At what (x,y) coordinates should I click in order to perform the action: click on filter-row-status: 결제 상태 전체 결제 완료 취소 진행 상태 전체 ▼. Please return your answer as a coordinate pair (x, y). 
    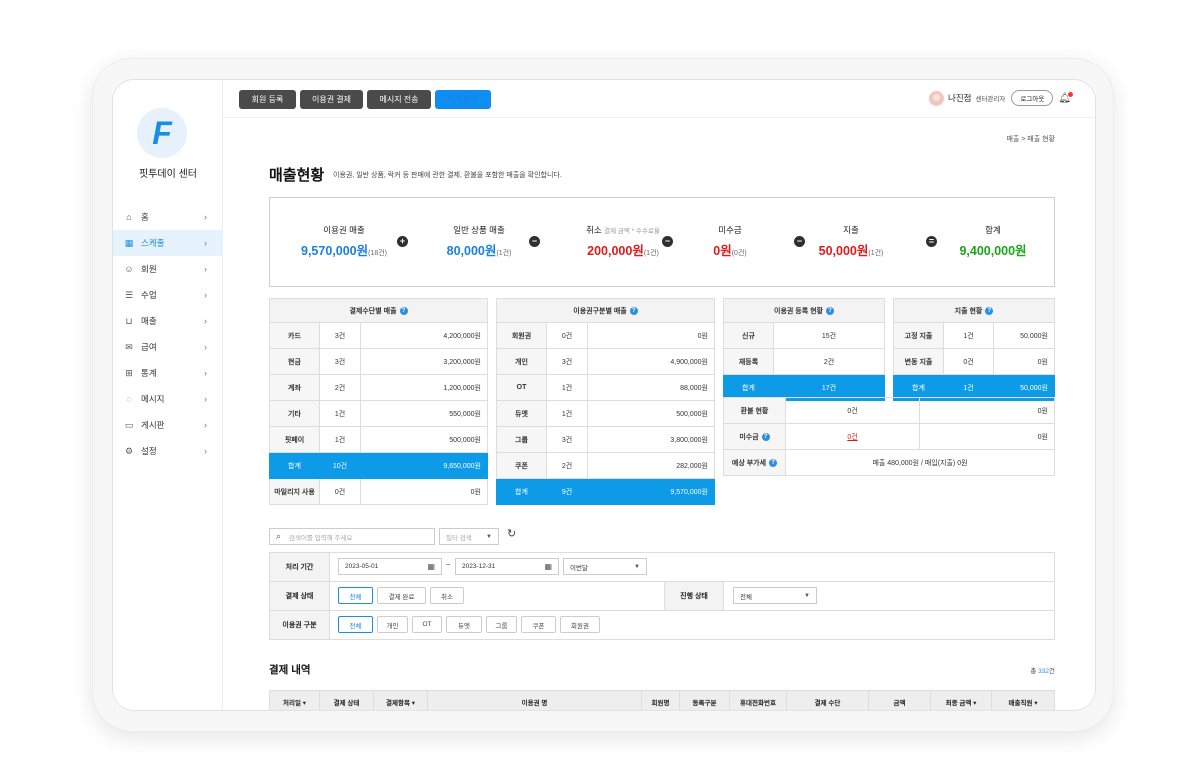
    Looking at the image, I should click on (662, 596).